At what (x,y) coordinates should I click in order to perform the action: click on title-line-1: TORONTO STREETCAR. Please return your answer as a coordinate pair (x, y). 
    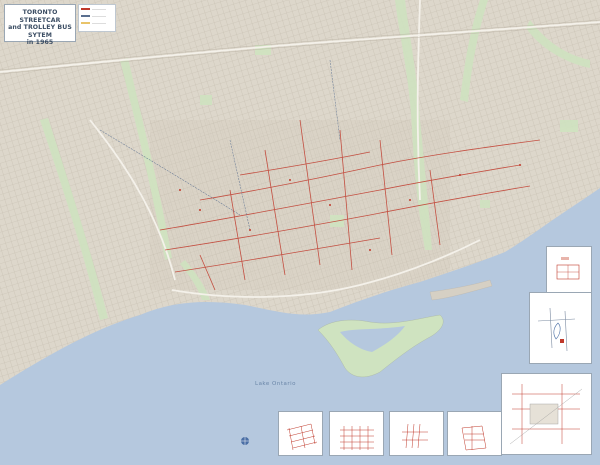
    Looking at the image, I should click on (40, 16).